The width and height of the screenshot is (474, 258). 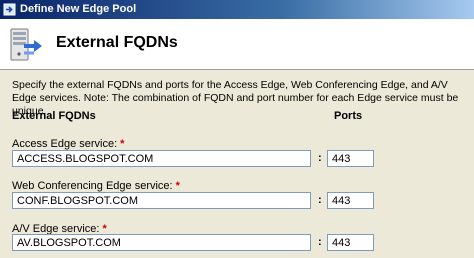 What do you see at coordinates (161, 158) in the screenshot?
I see `access-edge-fqdn-input` at bounding box center [161, 158].